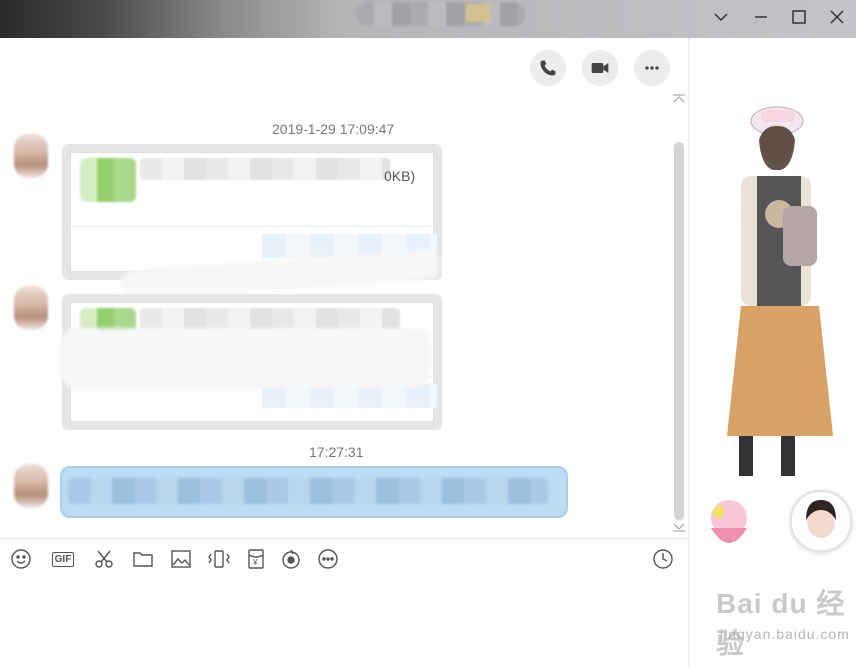  Describe the element at coordinates (679, 99) in the screenshot. I see `scroll-up-icon` at that location.